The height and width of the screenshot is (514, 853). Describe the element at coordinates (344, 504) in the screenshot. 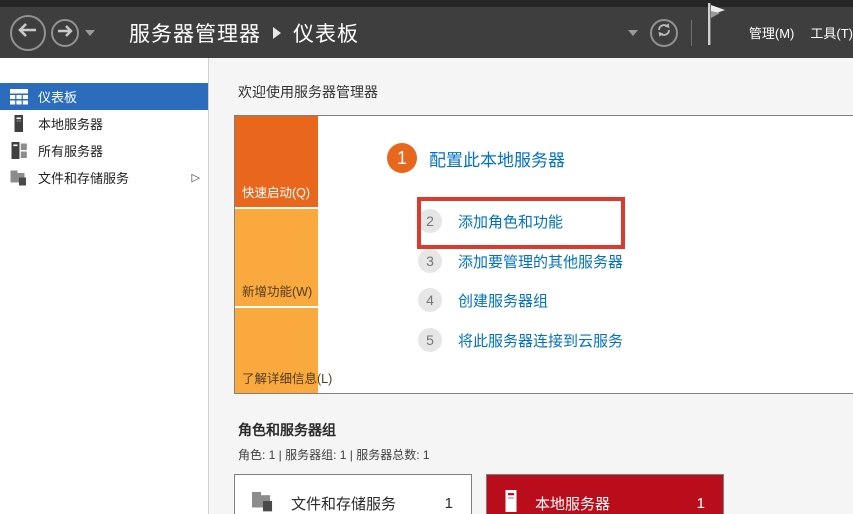

I see `tile-label: 文件和存储服务` at that location.